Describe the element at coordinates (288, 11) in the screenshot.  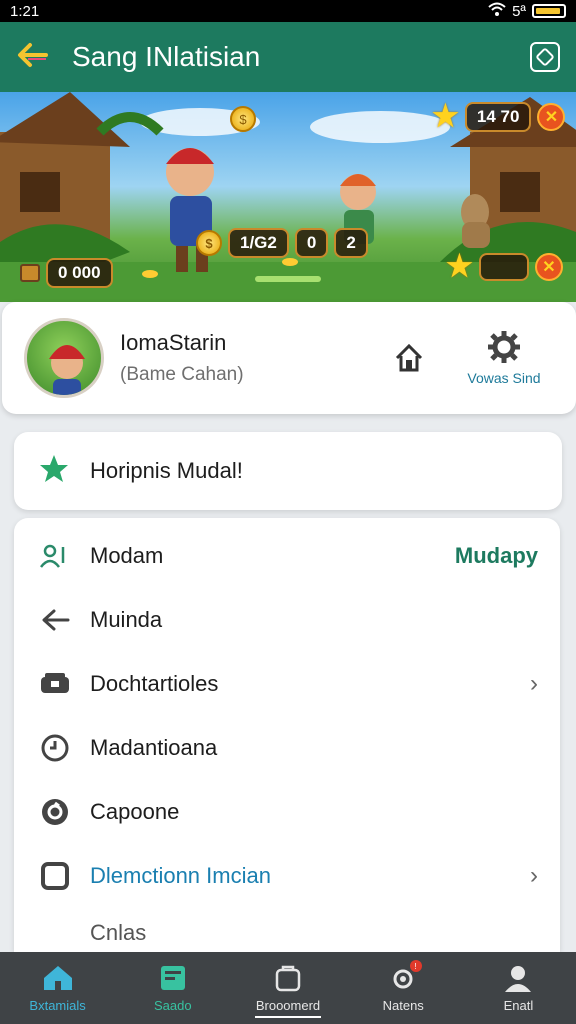
I see `status-bar: 1:21 5ª` at that location.